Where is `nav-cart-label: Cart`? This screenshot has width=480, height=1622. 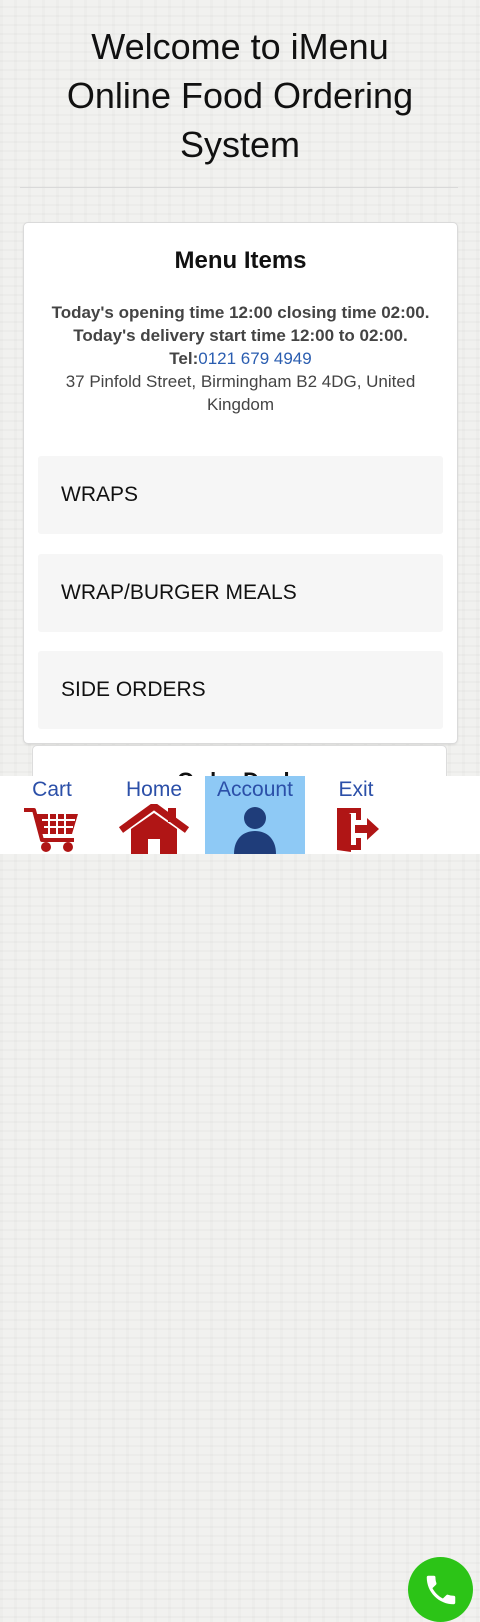
nav-cart-label: Cart is located at coordinates (52, 789).